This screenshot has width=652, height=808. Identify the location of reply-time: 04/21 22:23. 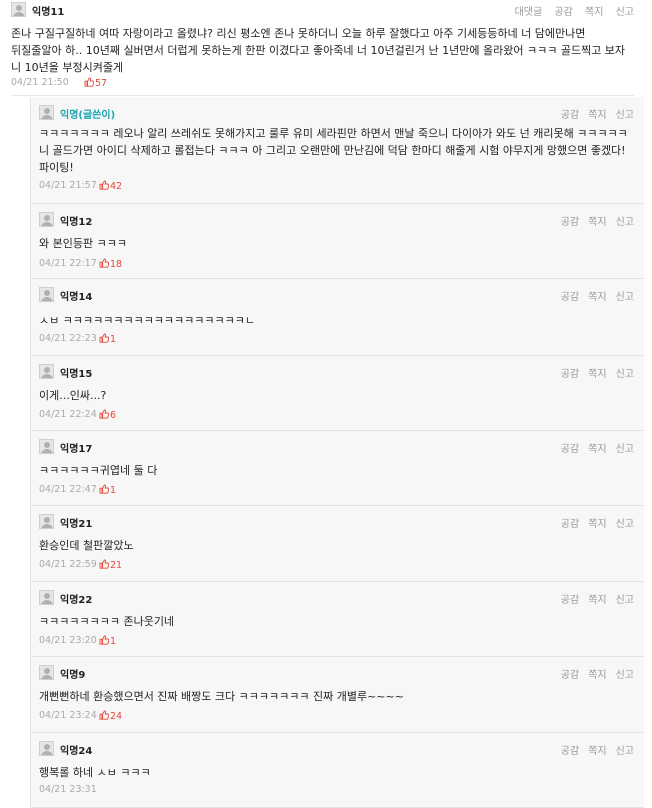
(68, 338).